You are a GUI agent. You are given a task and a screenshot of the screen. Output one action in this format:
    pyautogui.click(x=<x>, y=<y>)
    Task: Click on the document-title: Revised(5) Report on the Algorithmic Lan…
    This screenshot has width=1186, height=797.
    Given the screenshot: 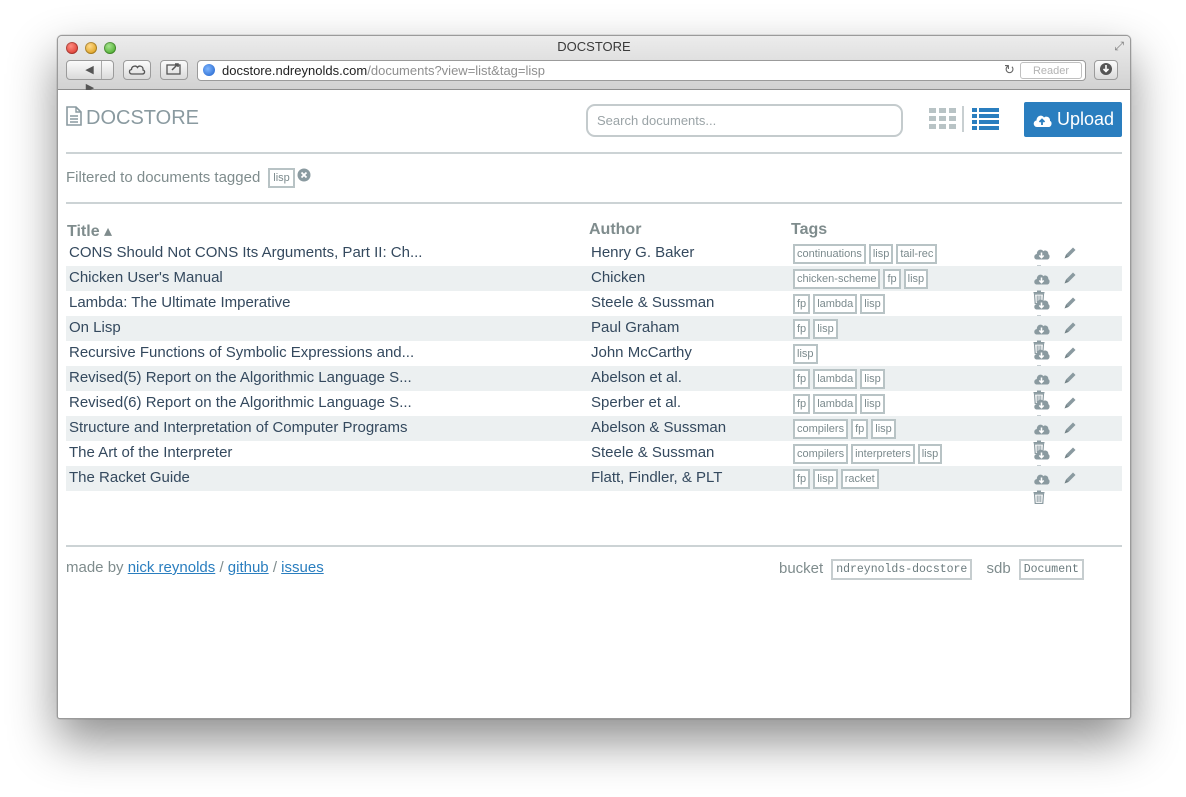 What is the action you would take?
    pyautogui.click(x=240, y=377)
    